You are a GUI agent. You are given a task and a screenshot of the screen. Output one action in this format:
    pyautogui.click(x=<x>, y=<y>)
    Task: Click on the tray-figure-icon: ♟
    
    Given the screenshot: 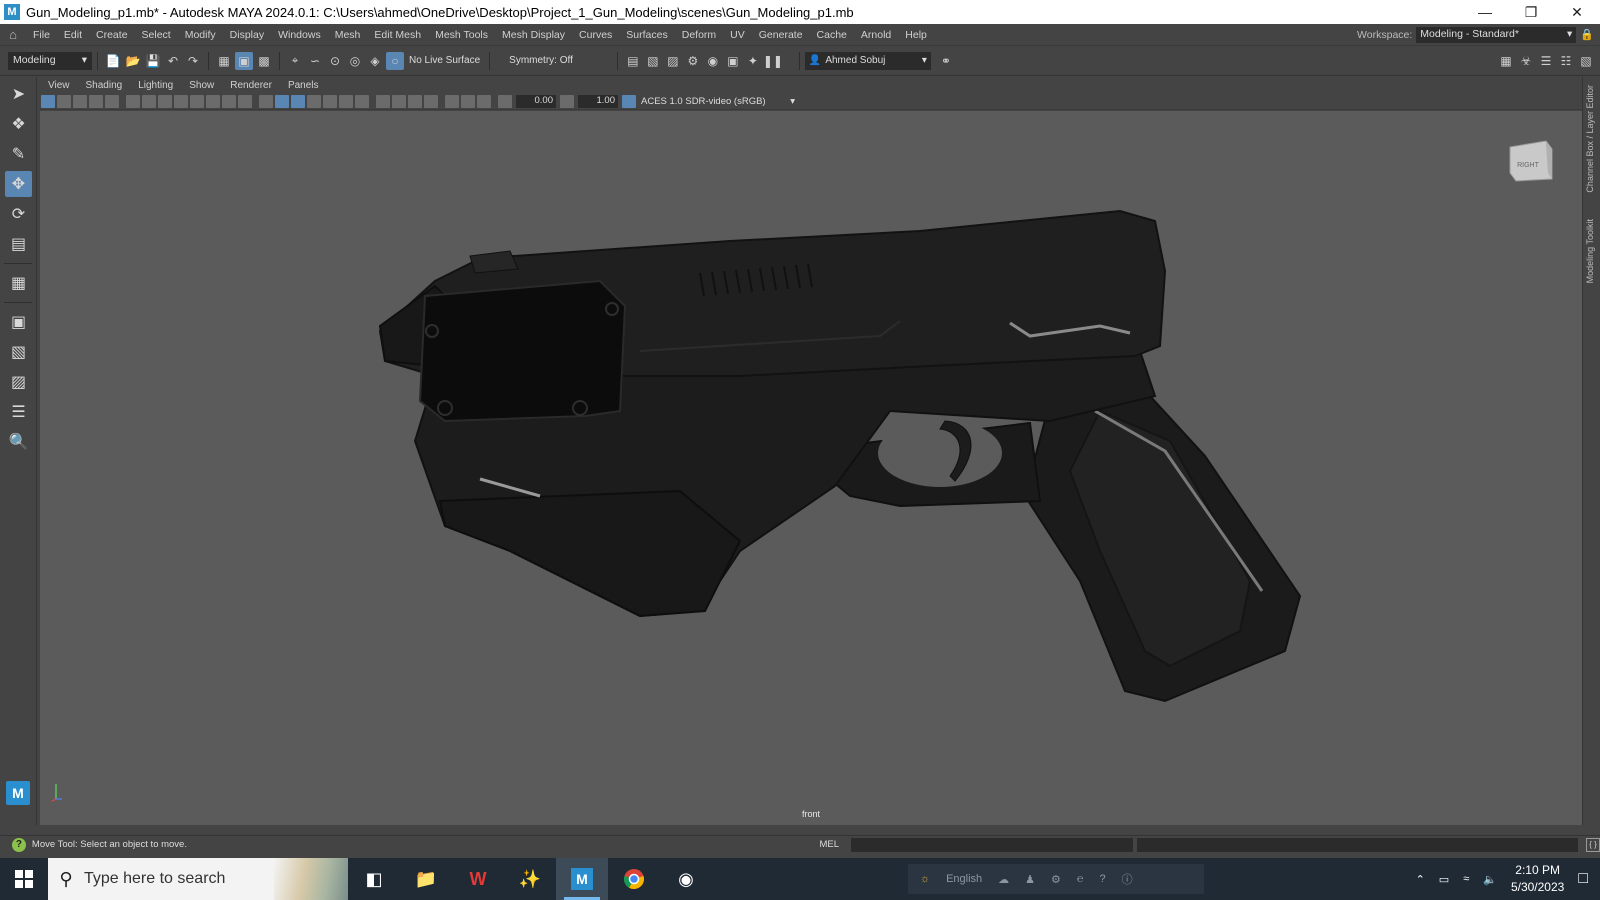 What is the action you would take?
    pyautogui.click(x=1030, y=879)
    